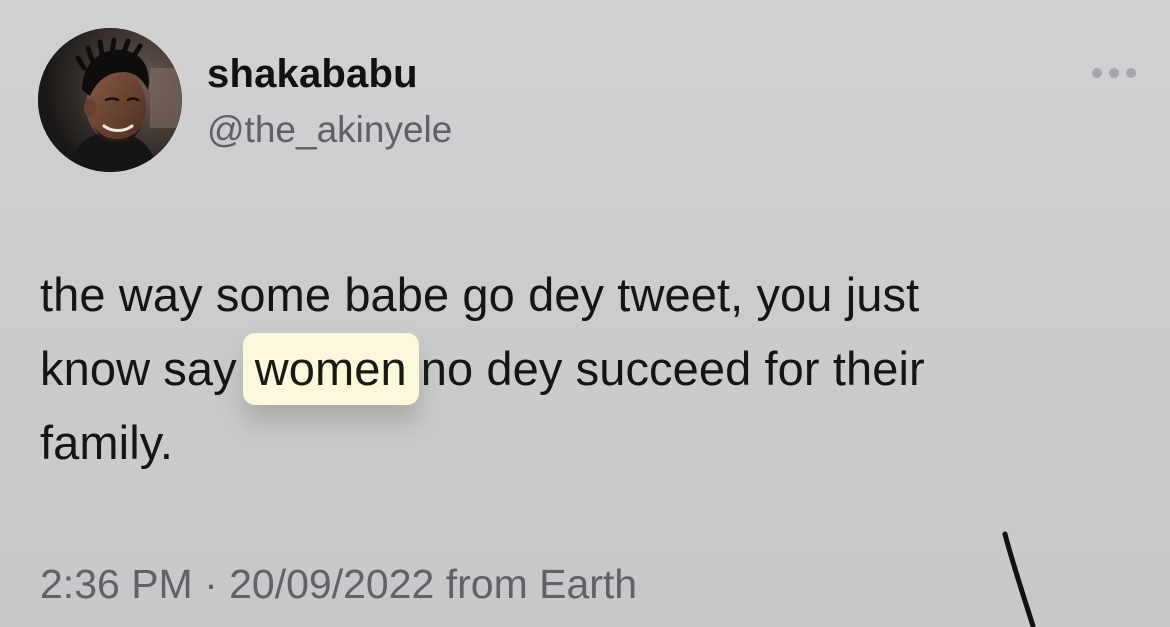 The image size is (1170, 627). Describe the element at coordinates (329, 130) in the screenshot. I see `user-handle: @the_akinyele` at that location.